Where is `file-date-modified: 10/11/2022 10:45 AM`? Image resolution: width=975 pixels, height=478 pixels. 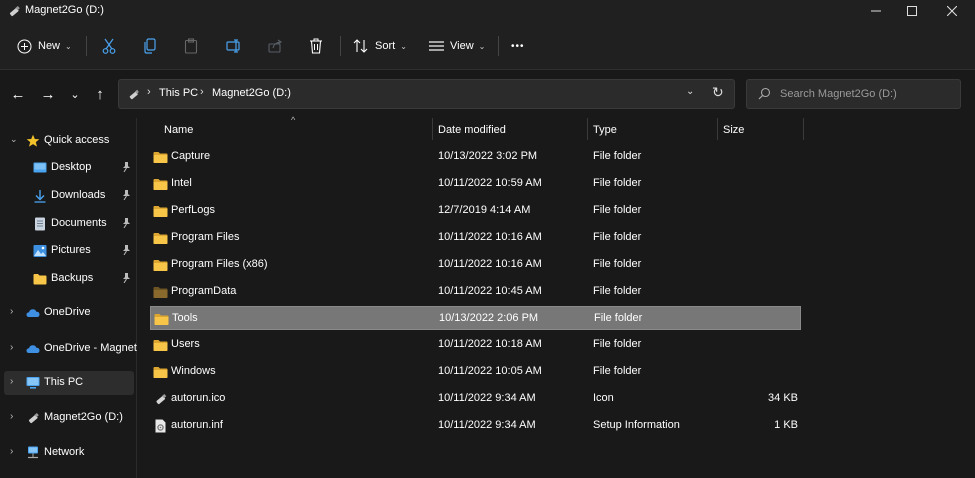 file-date-modified: 10/11/2022 10:45 AM is located at coordinates (490, 290).